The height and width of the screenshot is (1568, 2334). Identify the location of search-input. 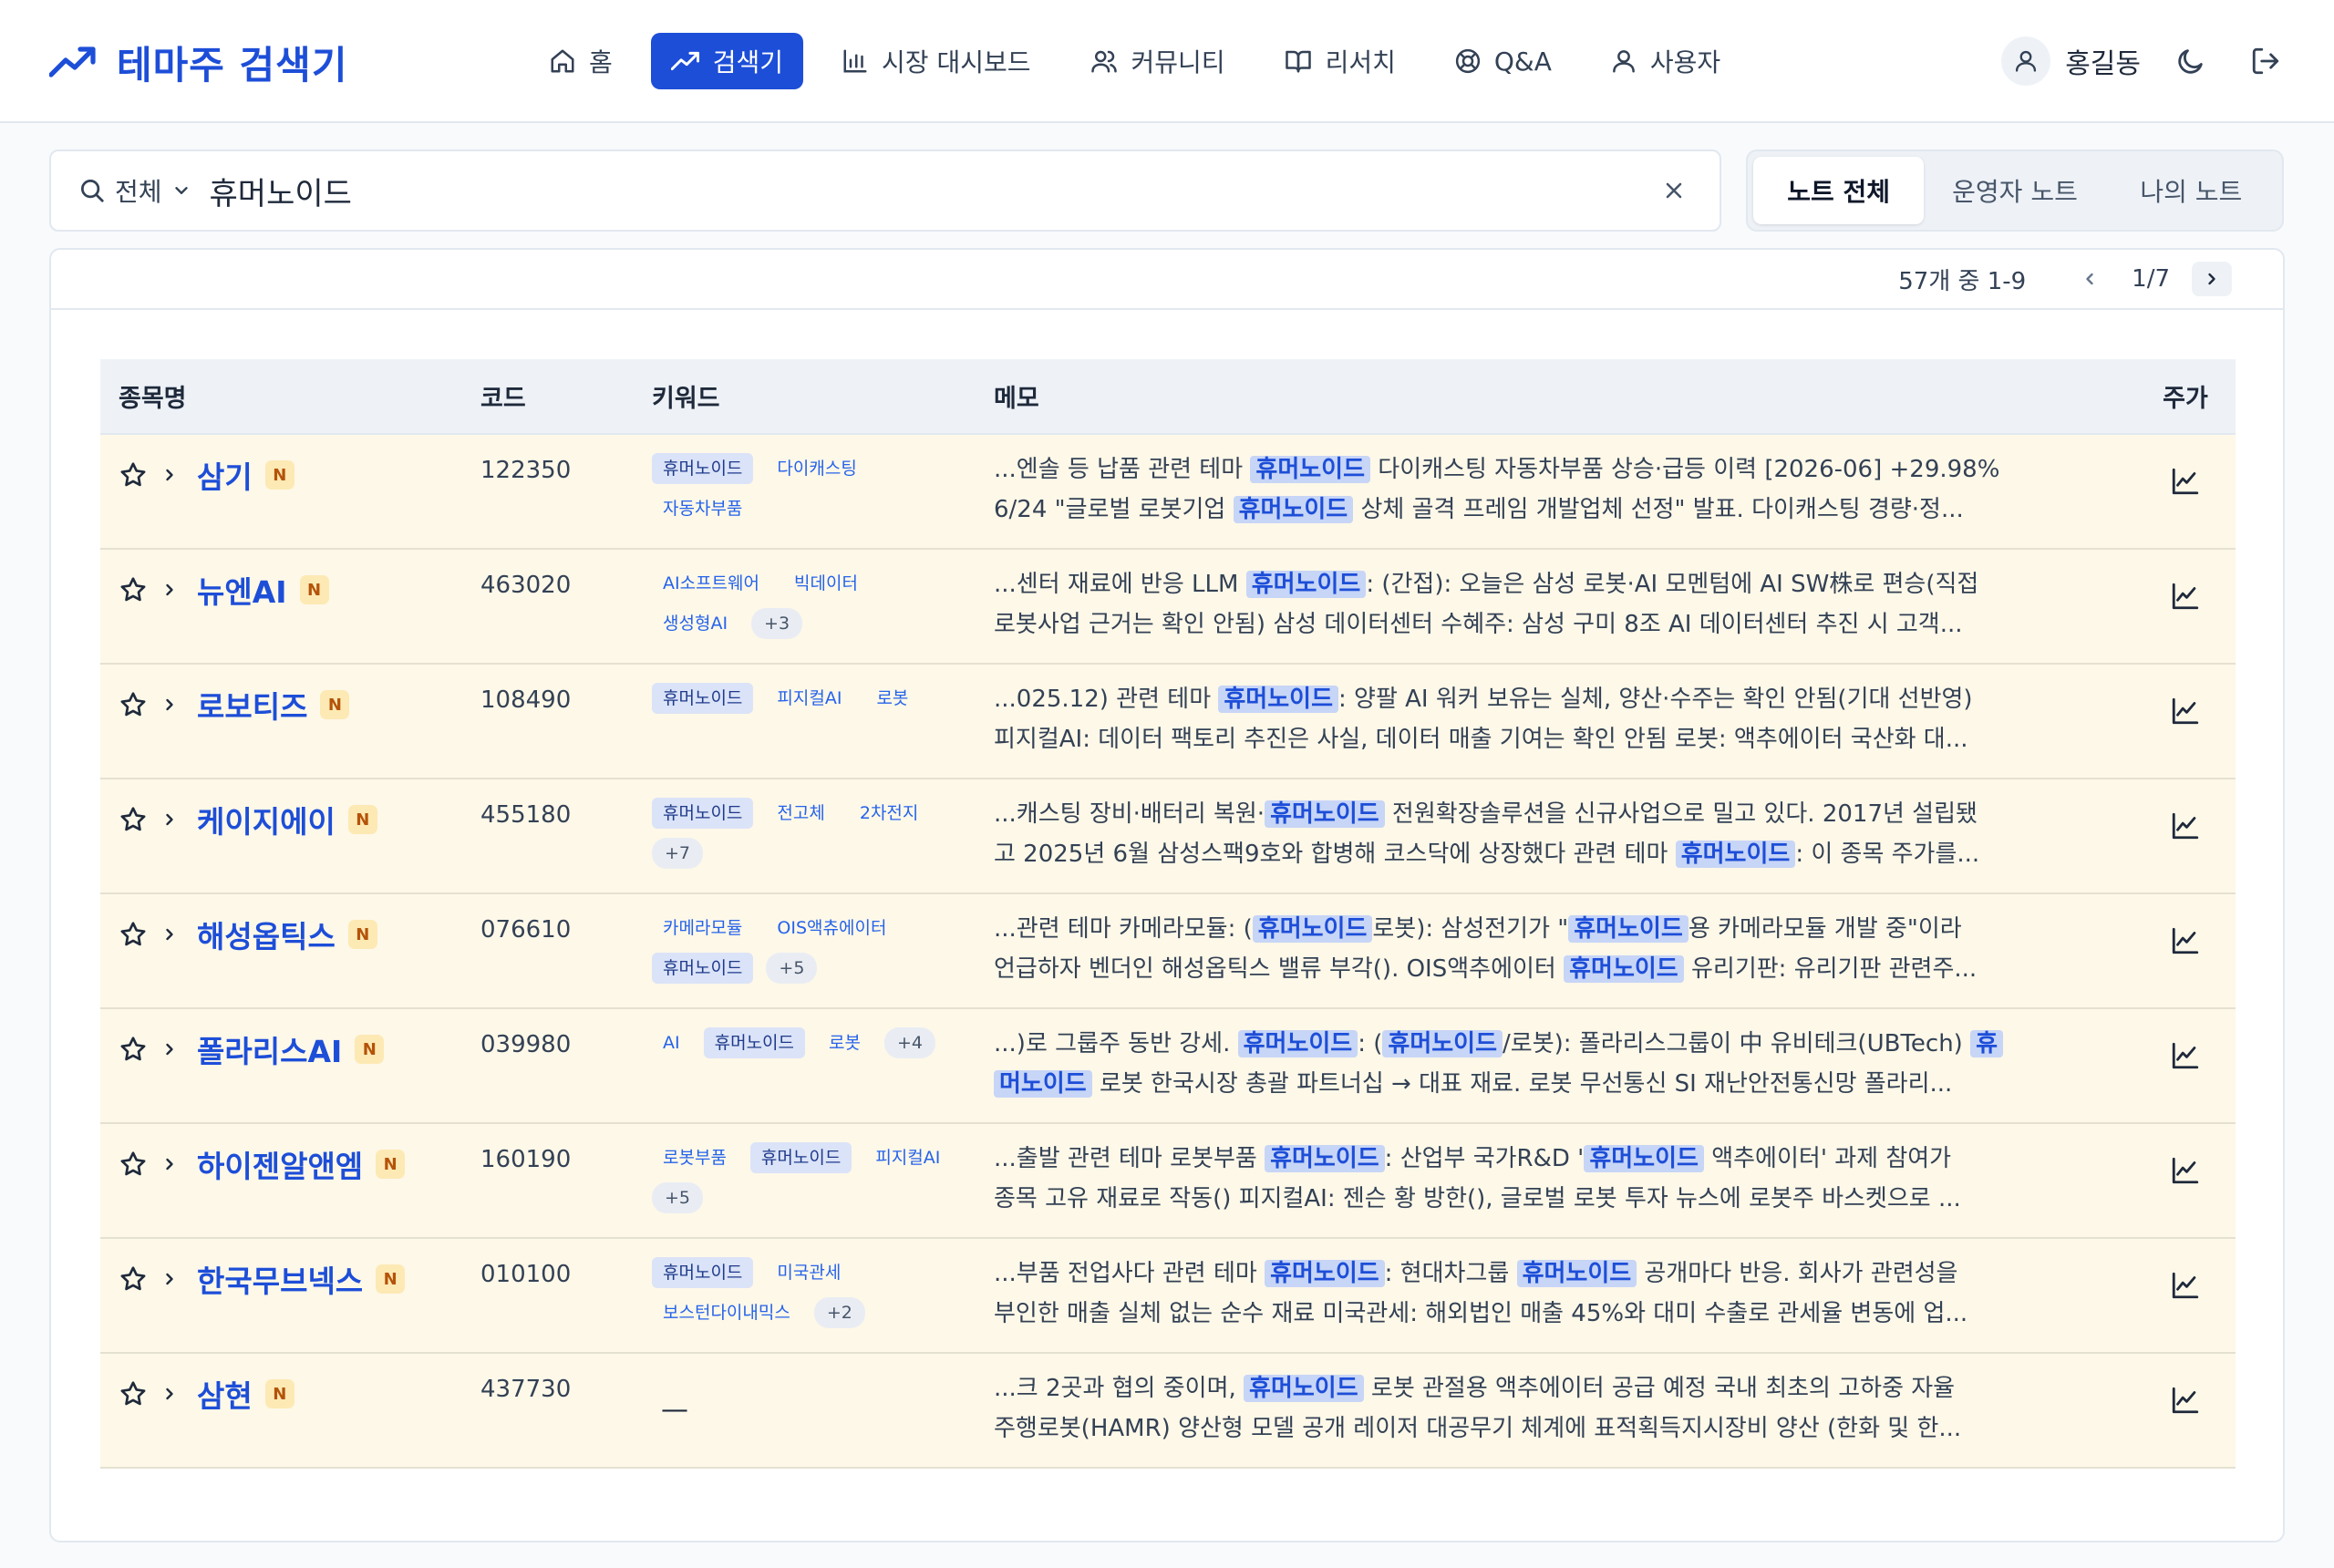
(932, 190).